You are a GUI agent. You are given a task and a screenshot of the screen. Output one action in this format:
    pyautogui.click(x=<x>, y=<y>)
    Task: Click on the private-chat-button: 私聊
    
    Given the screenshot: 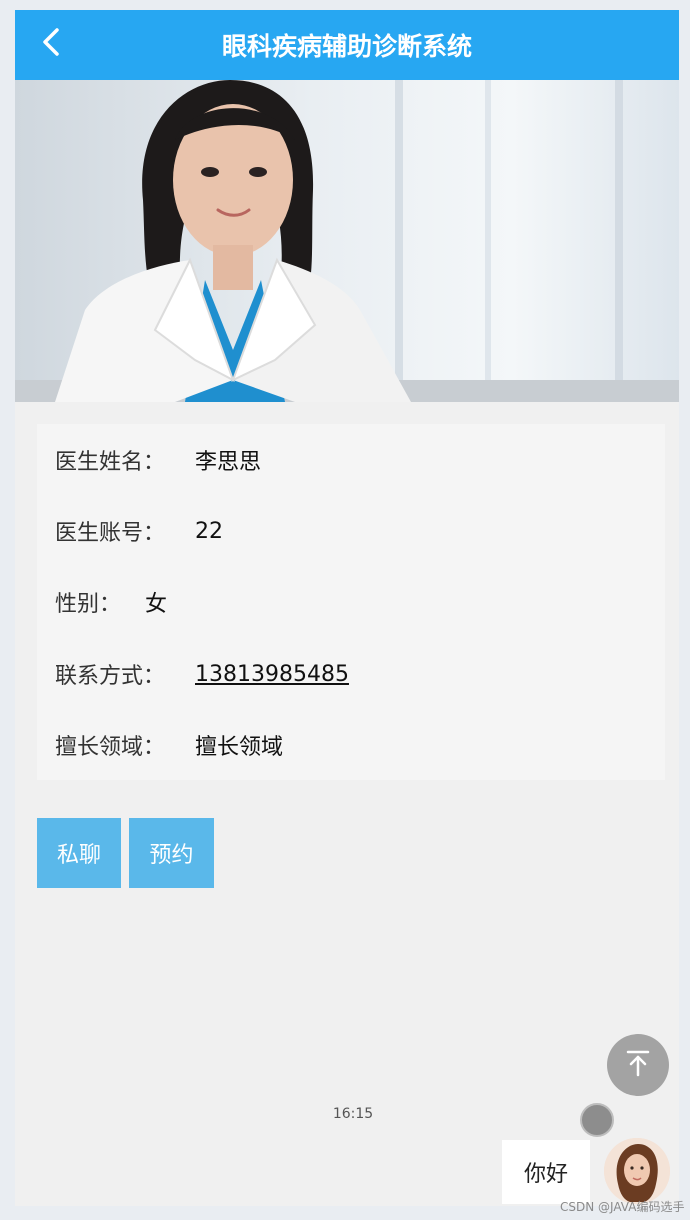 What is the action you would take?
    pyautogui.click(x=79, y=853)
    